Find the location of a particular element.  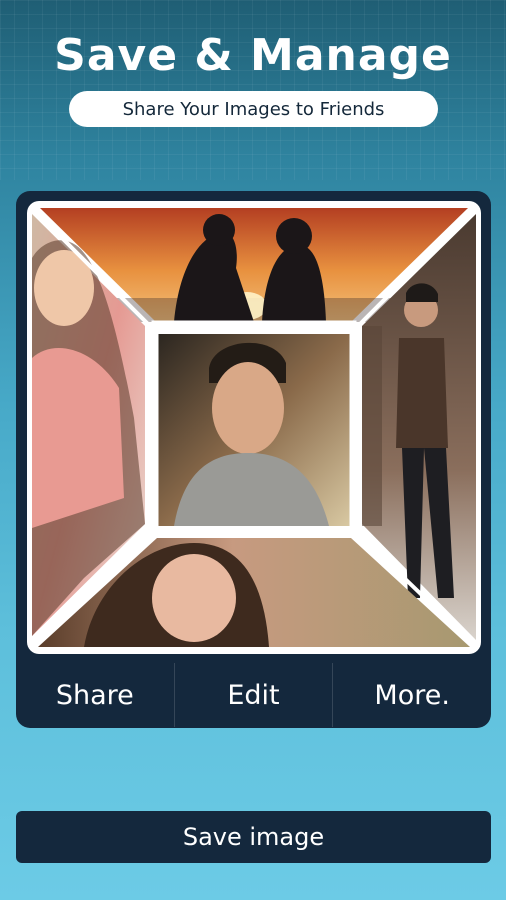

edit-label: Edit is located at coordinates (253, 695).